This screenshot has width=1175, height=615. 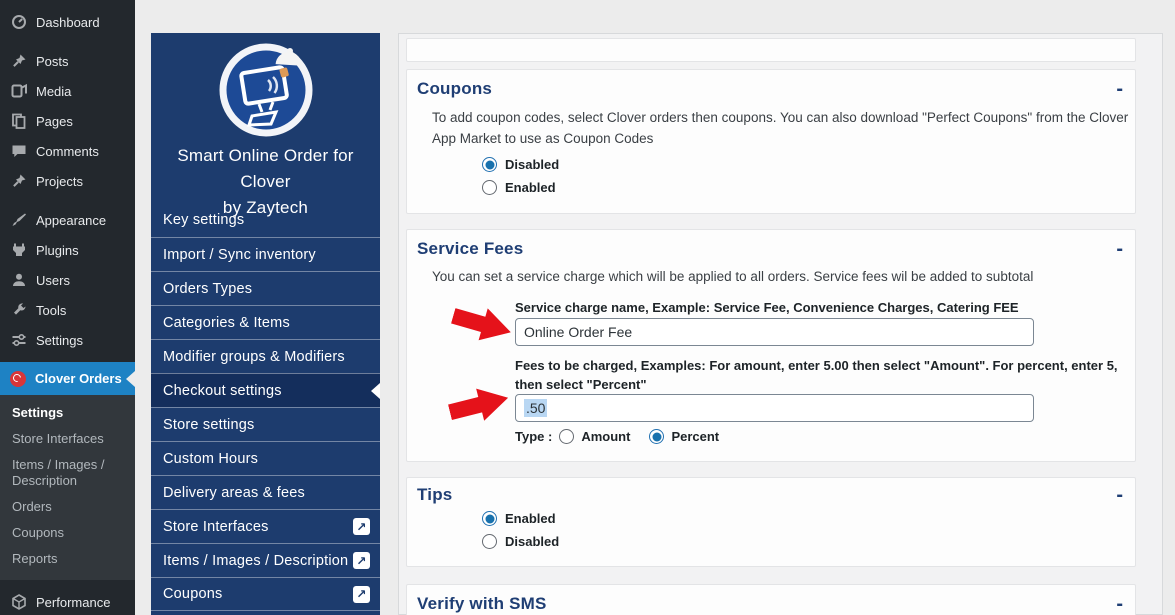 What do you see at coordinates (18, 250) in the screenshot?
I see `plugin-icon` at bounding box center [18, 250].